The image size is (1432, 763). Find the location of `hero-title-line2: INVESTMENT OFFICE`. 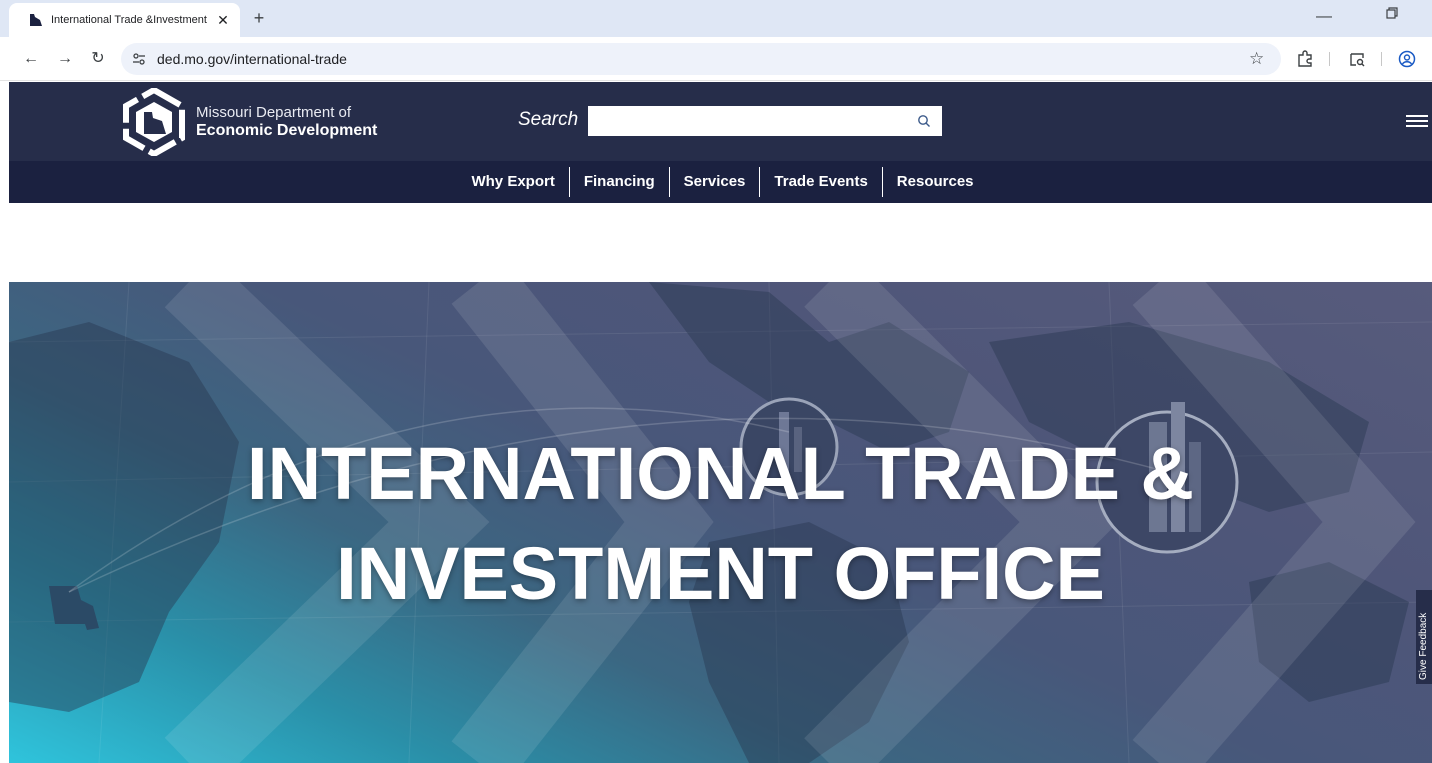

hero-title-line2: INVESTMENT OFFICE is located at coordinates (720, 573).